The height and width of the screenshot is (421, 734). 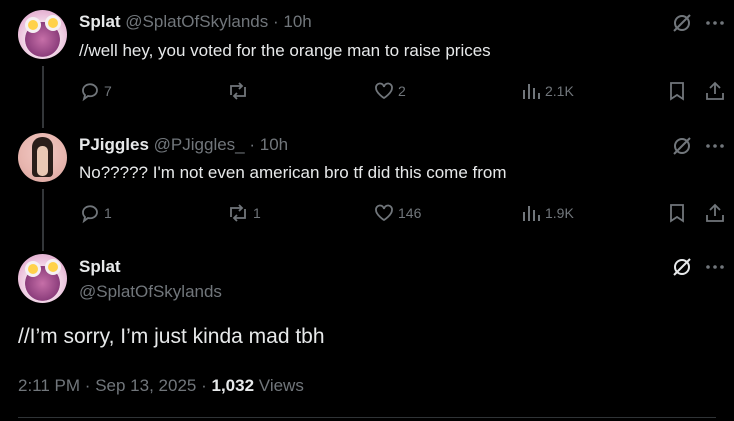 What do you see at coordinates (281, 385) in the screenshot?
I see `views-label: Views` at bounding box center [281, 385].